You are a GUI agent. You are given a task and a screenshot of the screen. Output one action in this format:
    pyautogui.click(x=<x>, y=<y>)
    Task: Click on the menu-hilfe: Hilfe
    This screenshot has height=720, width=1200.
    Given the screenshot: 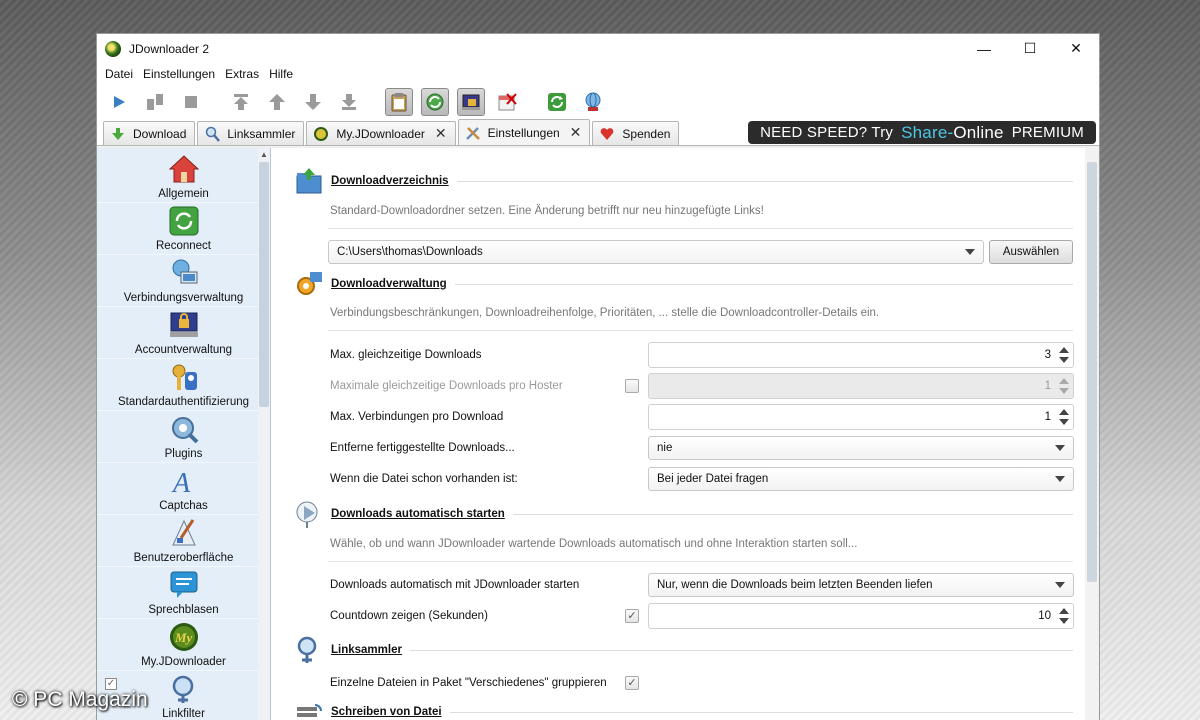 What is the action you would take?
    pyautogui.click(x=281, y=74)
    